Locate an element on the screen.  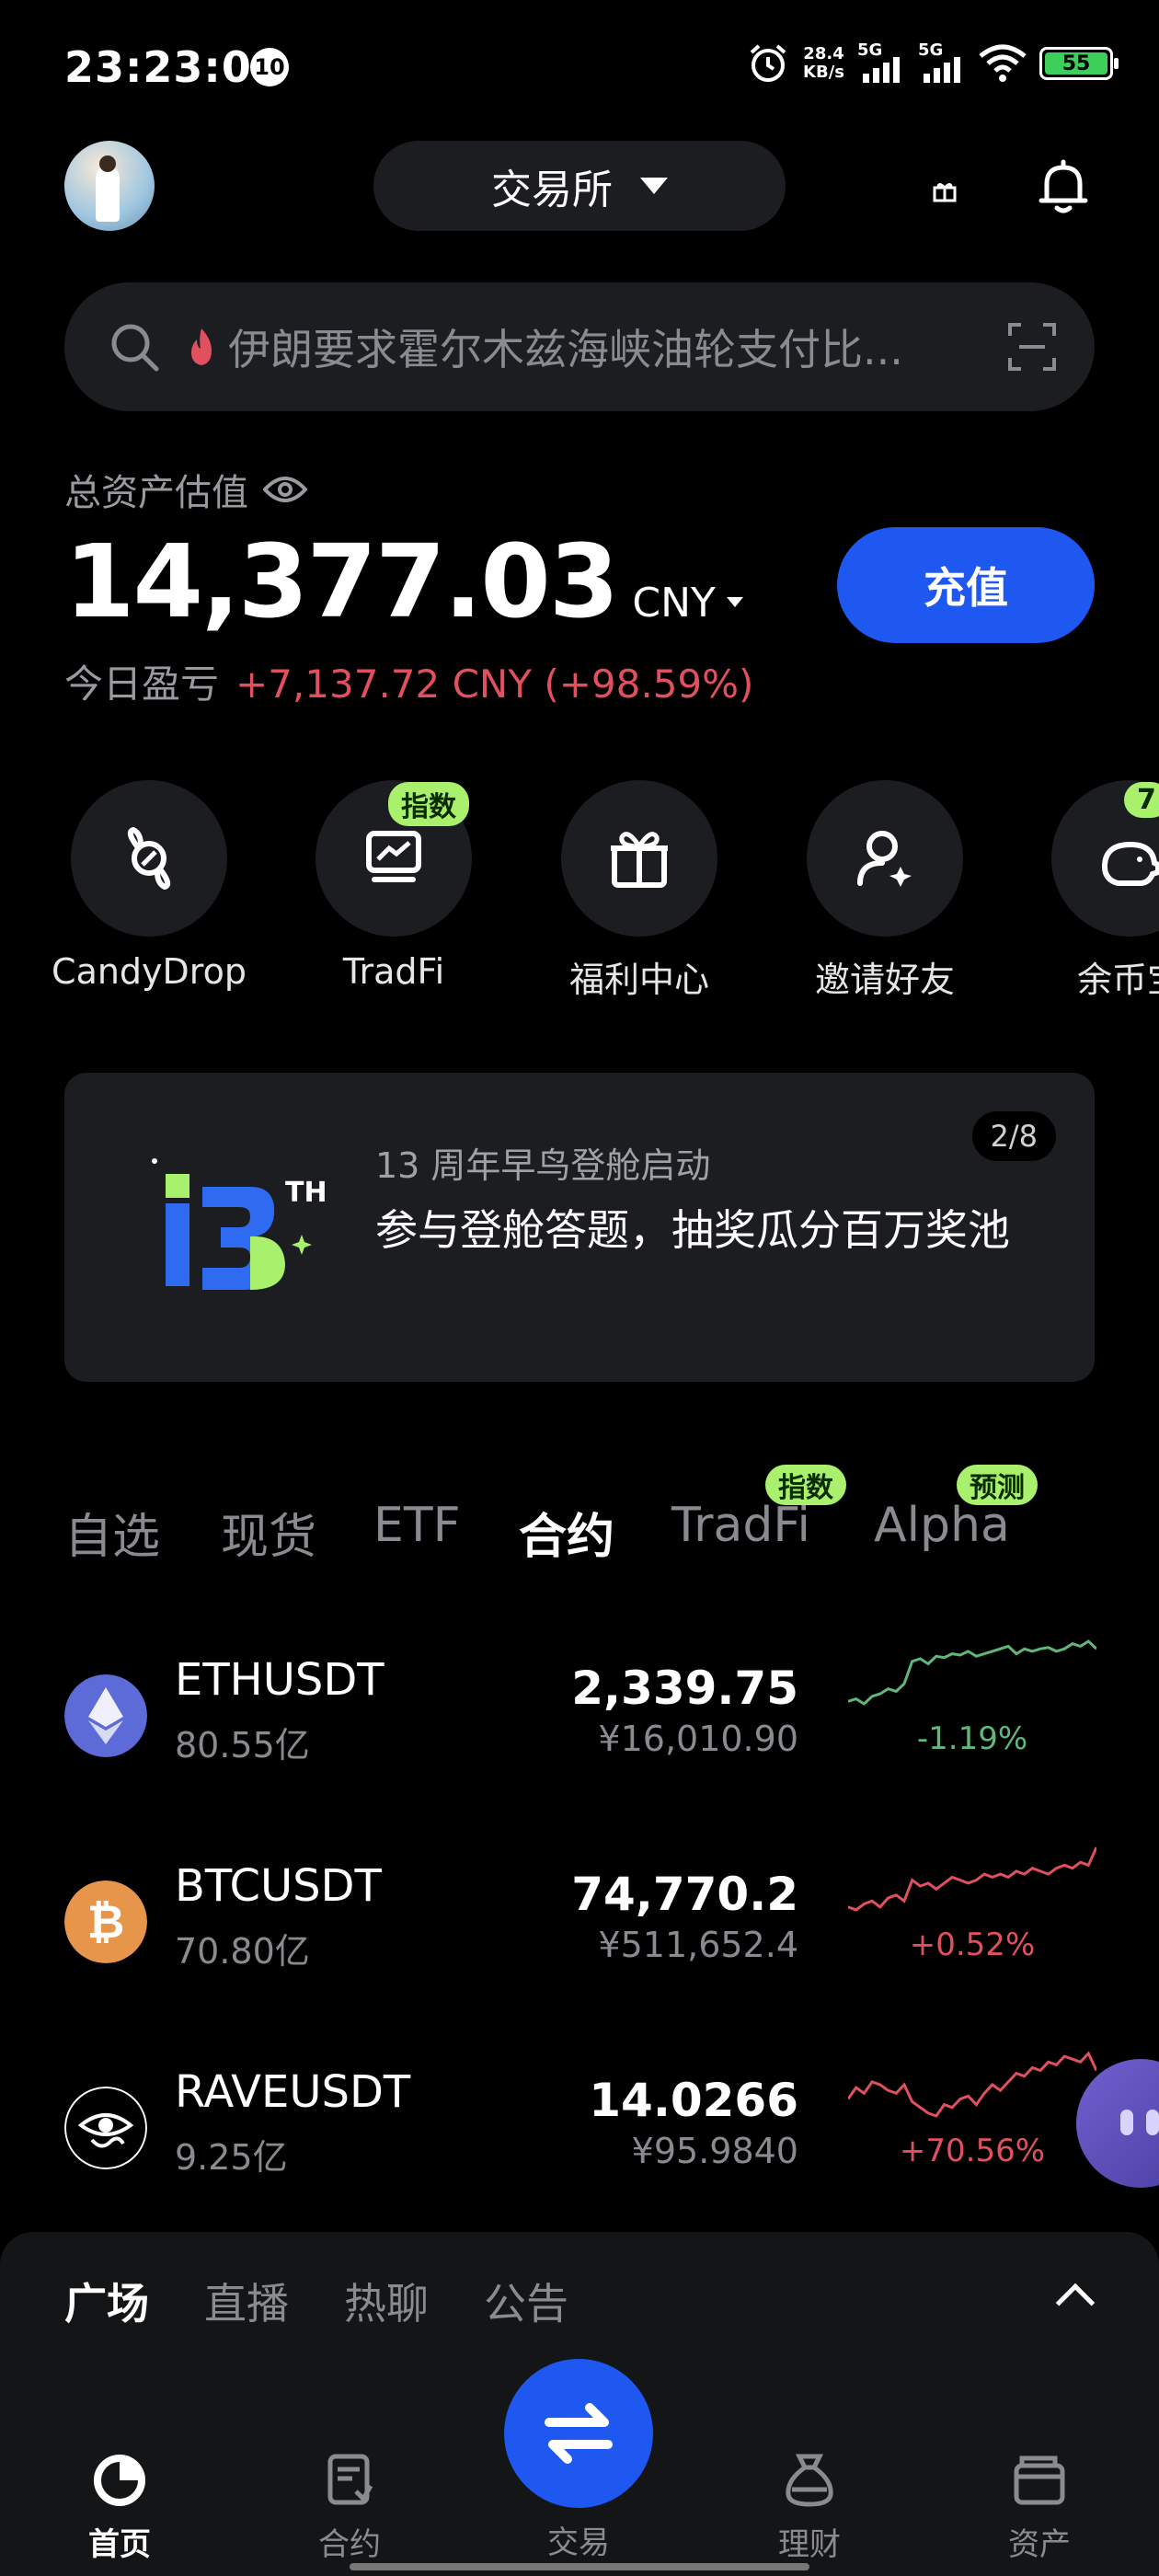
row-price: 74,770.2 is located at coordinates (684, 1894).